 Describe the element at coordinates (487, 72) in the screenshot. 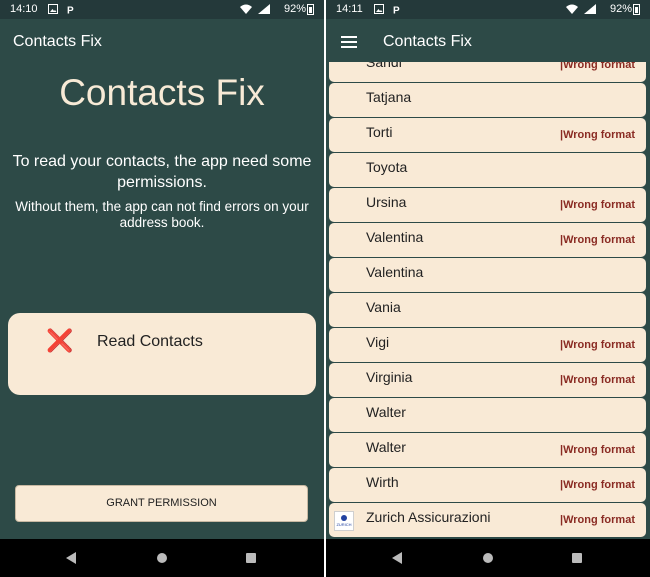

I see `contact-row: Sandi |Wrong format` at that location.